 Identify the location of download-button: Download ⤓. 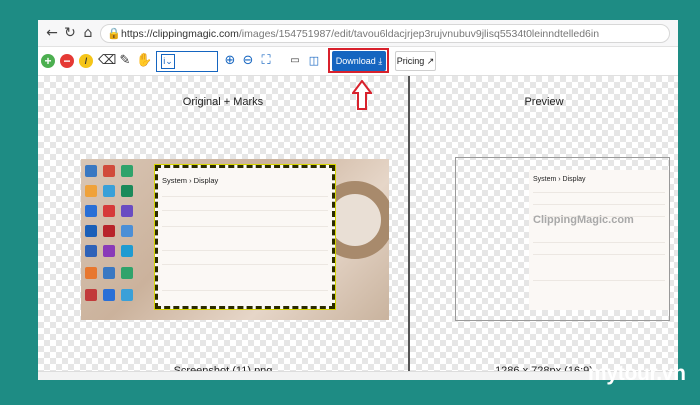
(359, 61).